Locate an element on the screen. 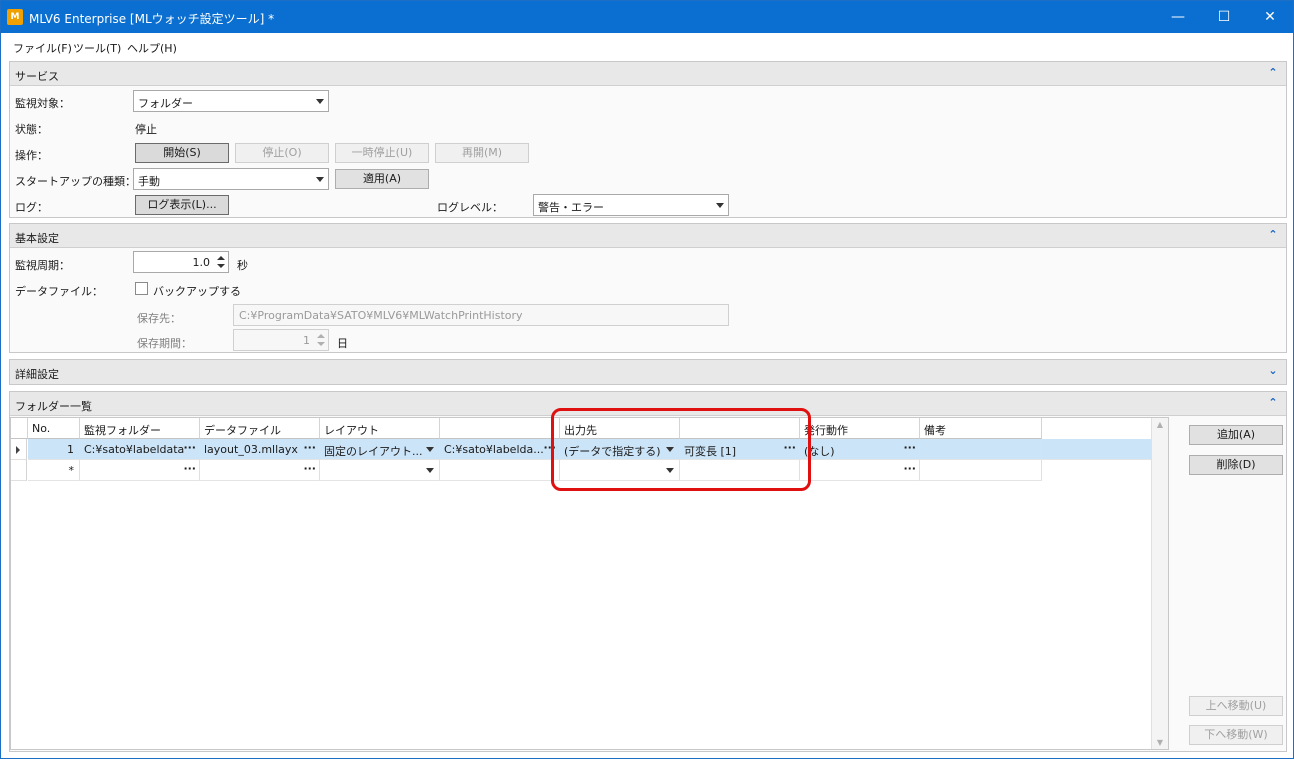 Image resolution: width=1294 pixels, height=759 pixels. column-header: No. is located at coordinates (54, 428).